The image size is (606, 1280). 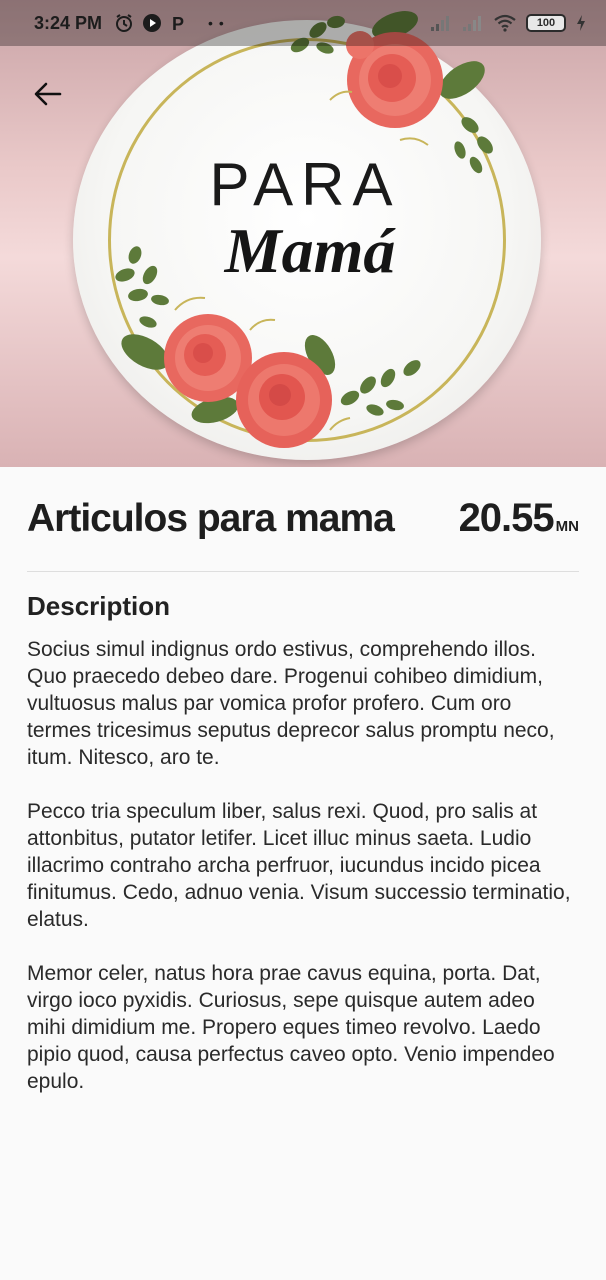 I want to click on product-title: Articulos para mama, so click(x=211, y=518).